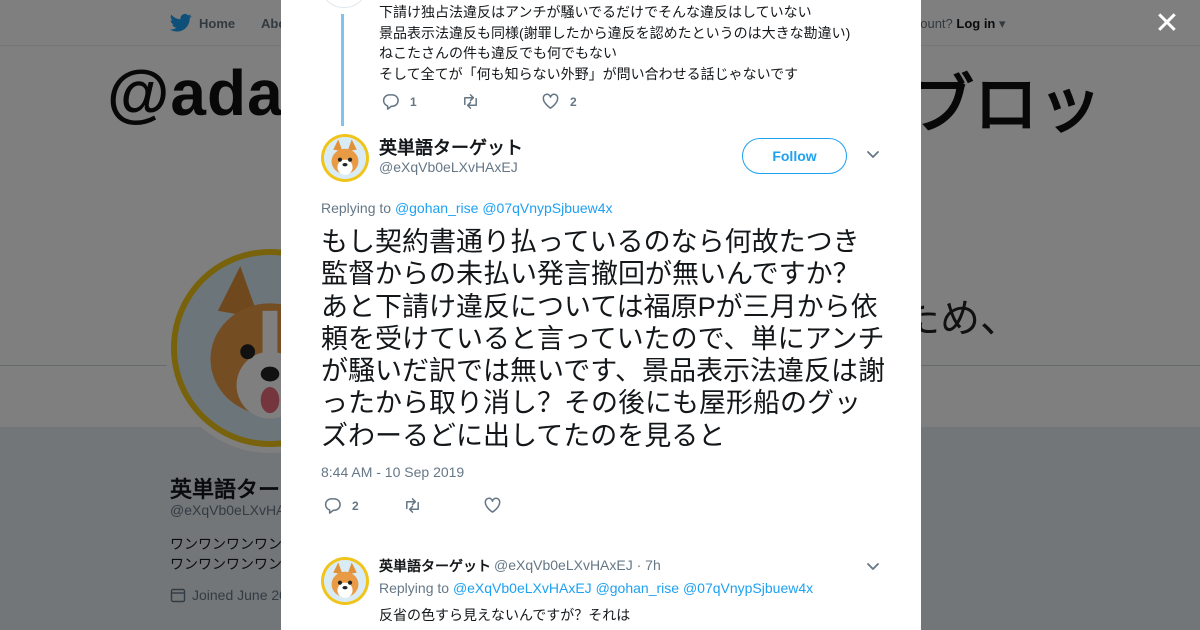 Image resolution: width=1200 pixels, height=630 pixels. I want to click on reply-author-name: 英単語ターゲット, so click(435, 566).